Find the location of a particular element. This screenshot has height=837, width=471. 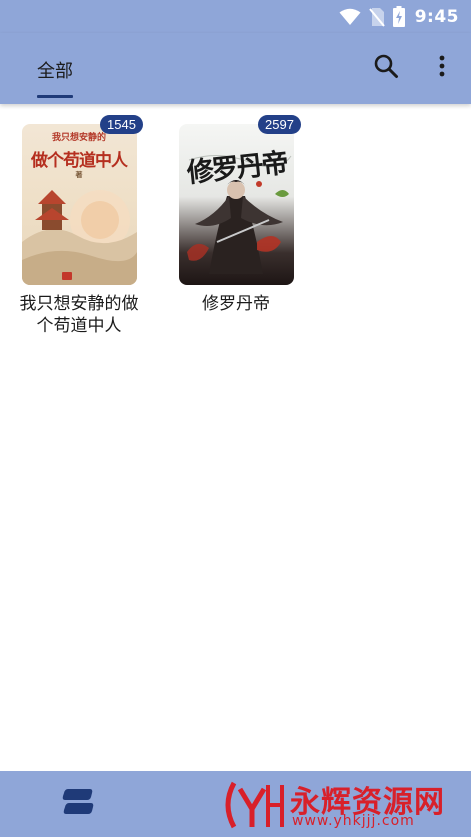

more-options-button is located at coordinates (442, 68).